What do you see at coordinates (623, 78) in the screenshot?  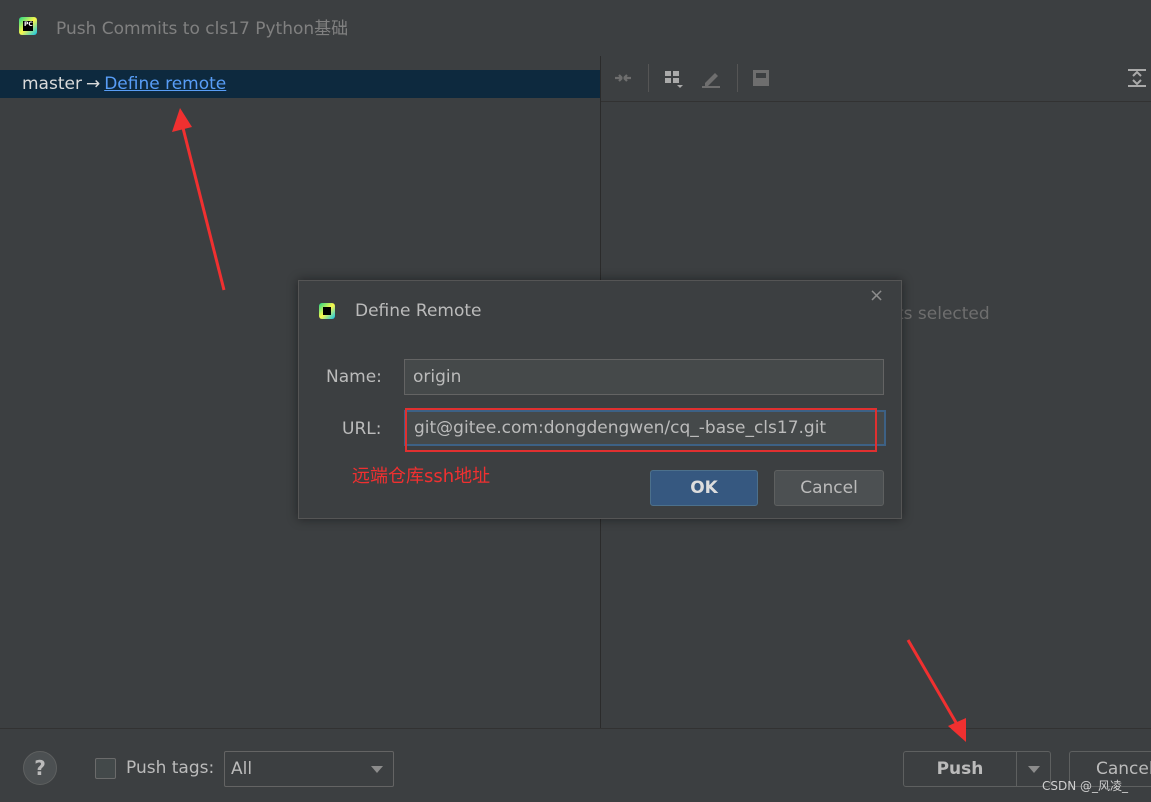 I see `collapse-icon` at bounding box center [623, 78].